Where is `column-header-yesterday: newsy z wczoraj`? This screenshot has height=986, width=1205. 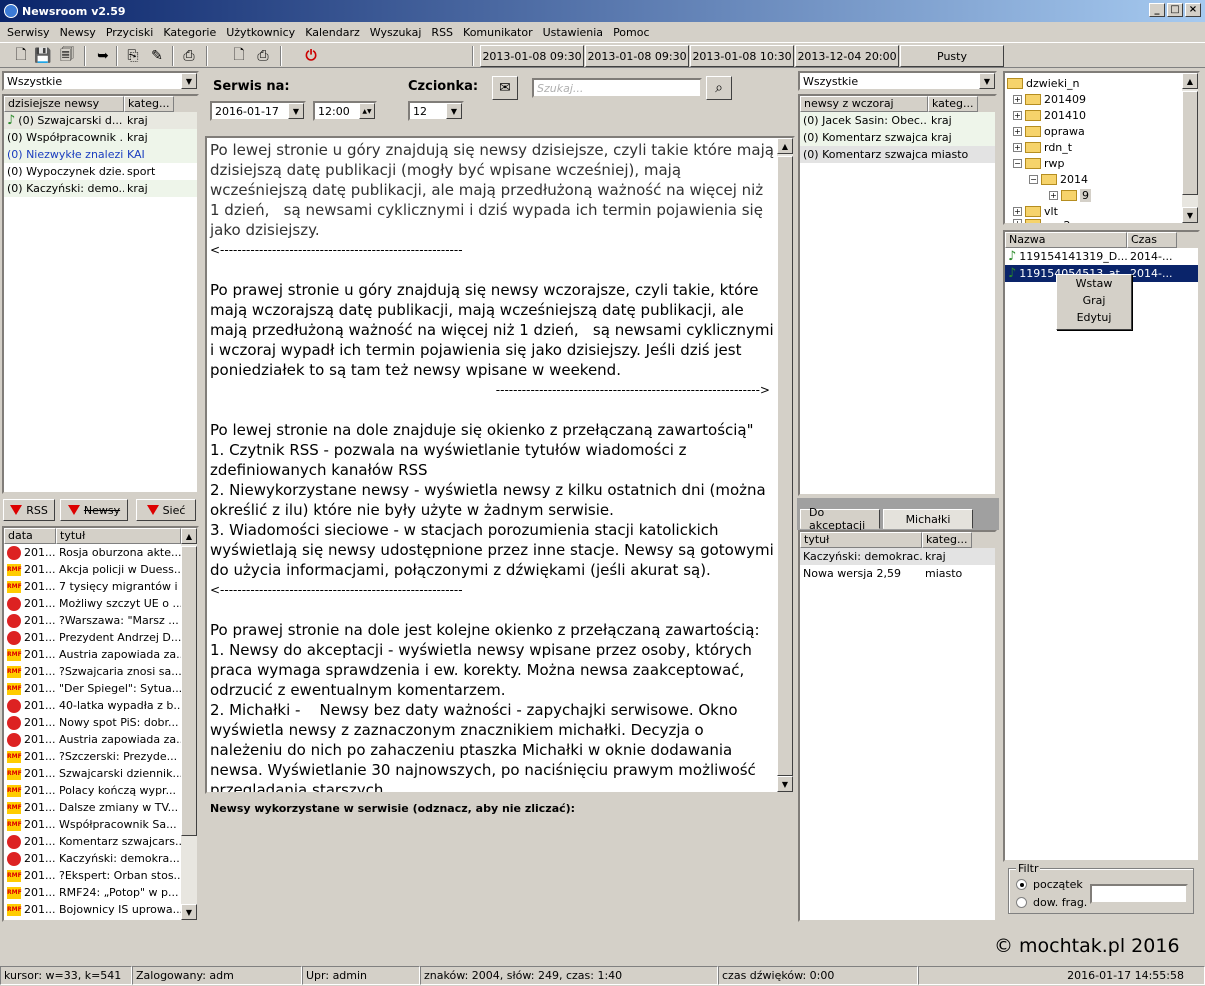 column-header-yesterday: newsy z wczoraj is located at coordinates (864, 104).